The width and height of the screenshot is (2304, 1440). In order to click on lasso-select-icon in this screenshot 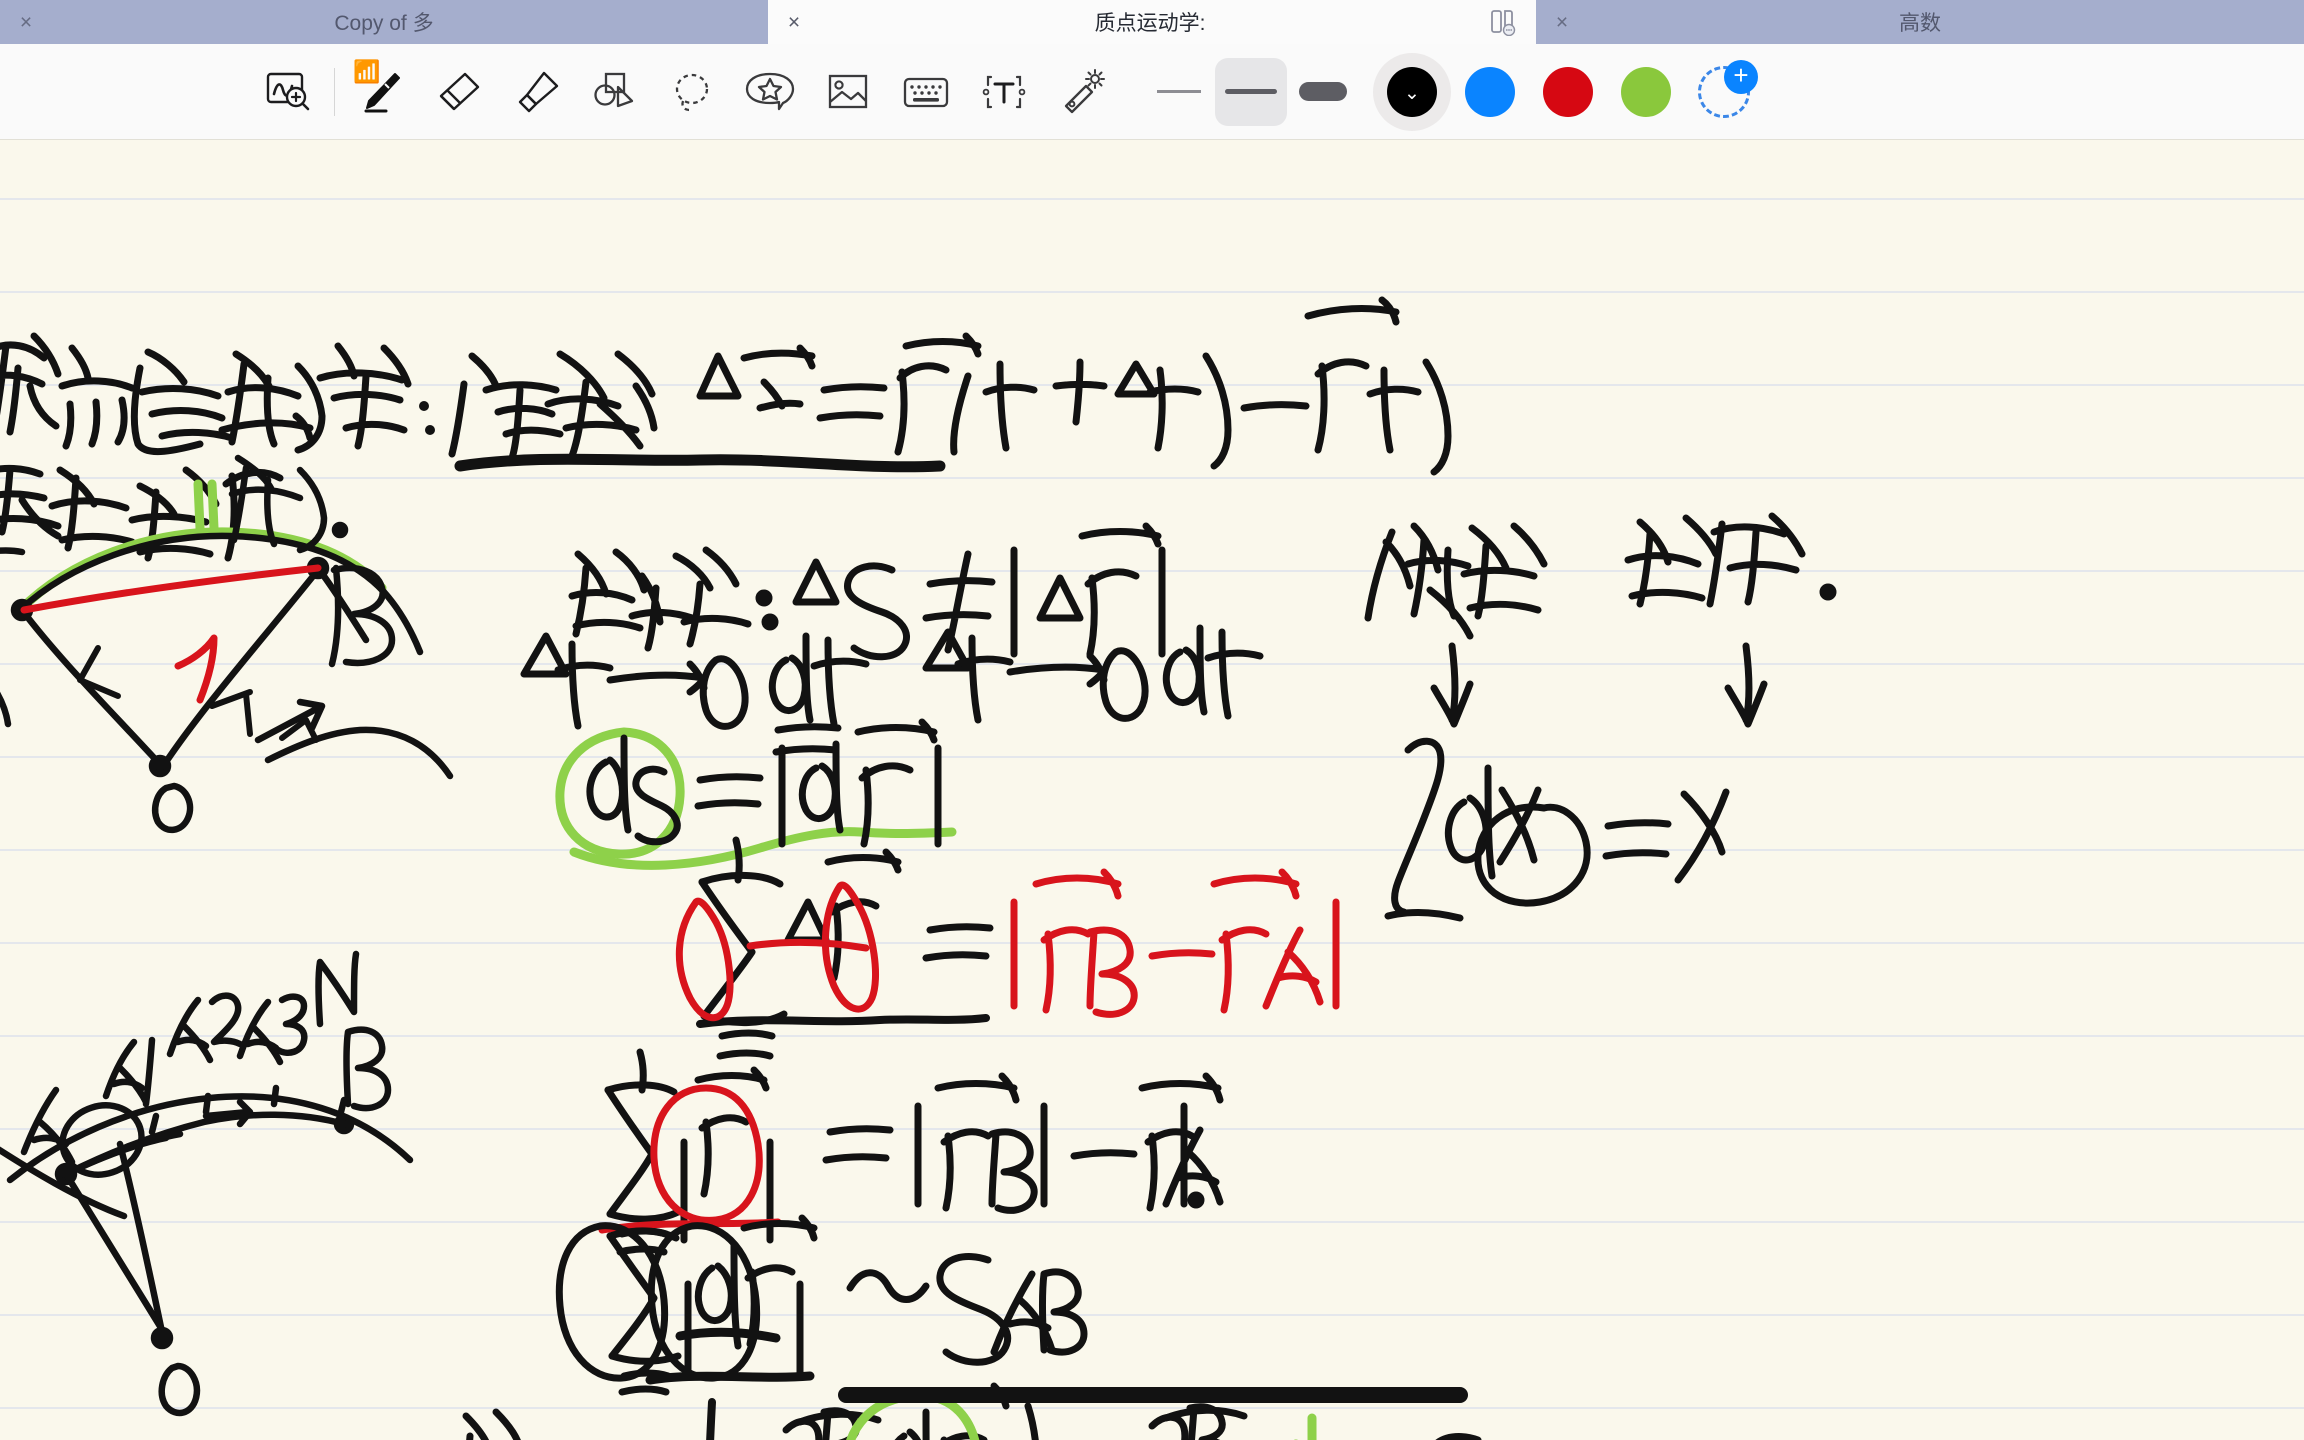, I will do `click(692, 92)`.